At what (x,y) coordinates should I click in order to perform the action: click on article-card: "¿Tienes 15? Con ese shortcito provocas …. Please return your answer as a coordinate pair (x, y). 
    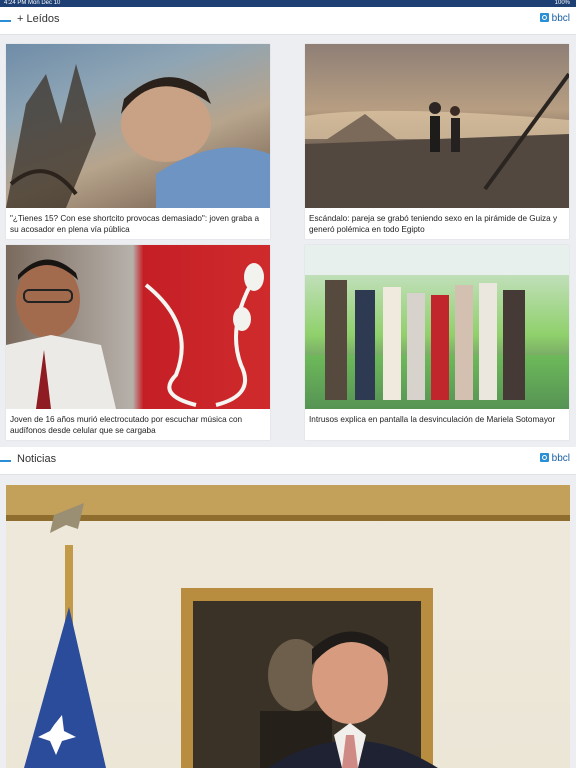
    Looking at the image, I should click on (138, 141).